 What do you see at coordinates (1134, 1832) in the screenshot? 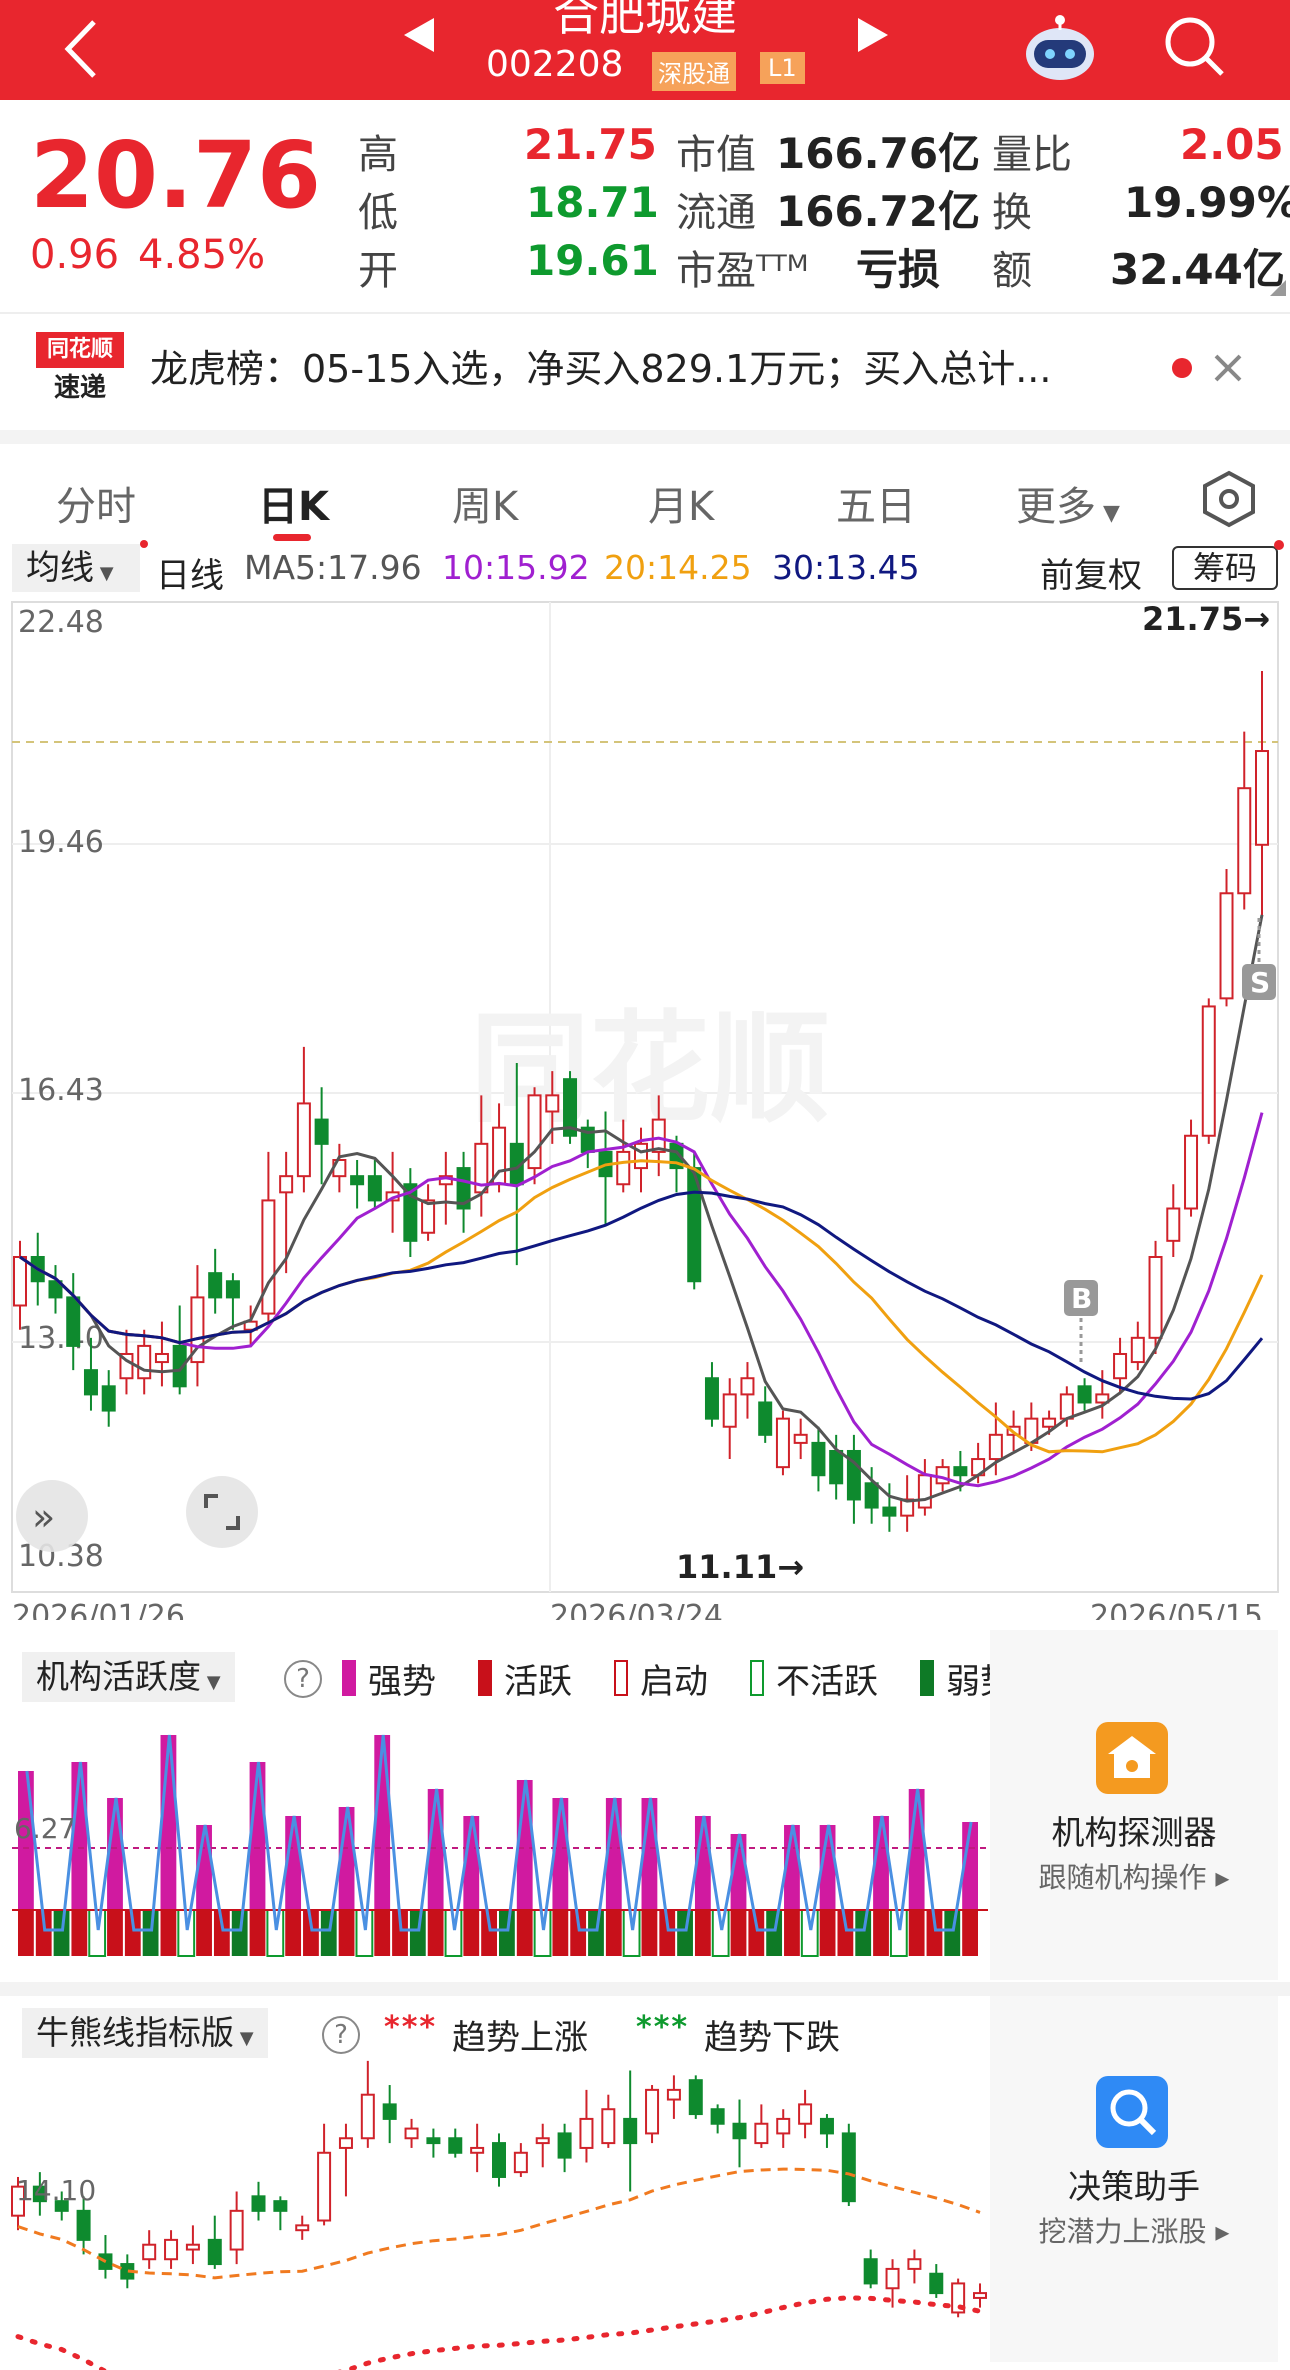
I see `detector-title: 机构探测器` at bounding box center [1134, 1832].